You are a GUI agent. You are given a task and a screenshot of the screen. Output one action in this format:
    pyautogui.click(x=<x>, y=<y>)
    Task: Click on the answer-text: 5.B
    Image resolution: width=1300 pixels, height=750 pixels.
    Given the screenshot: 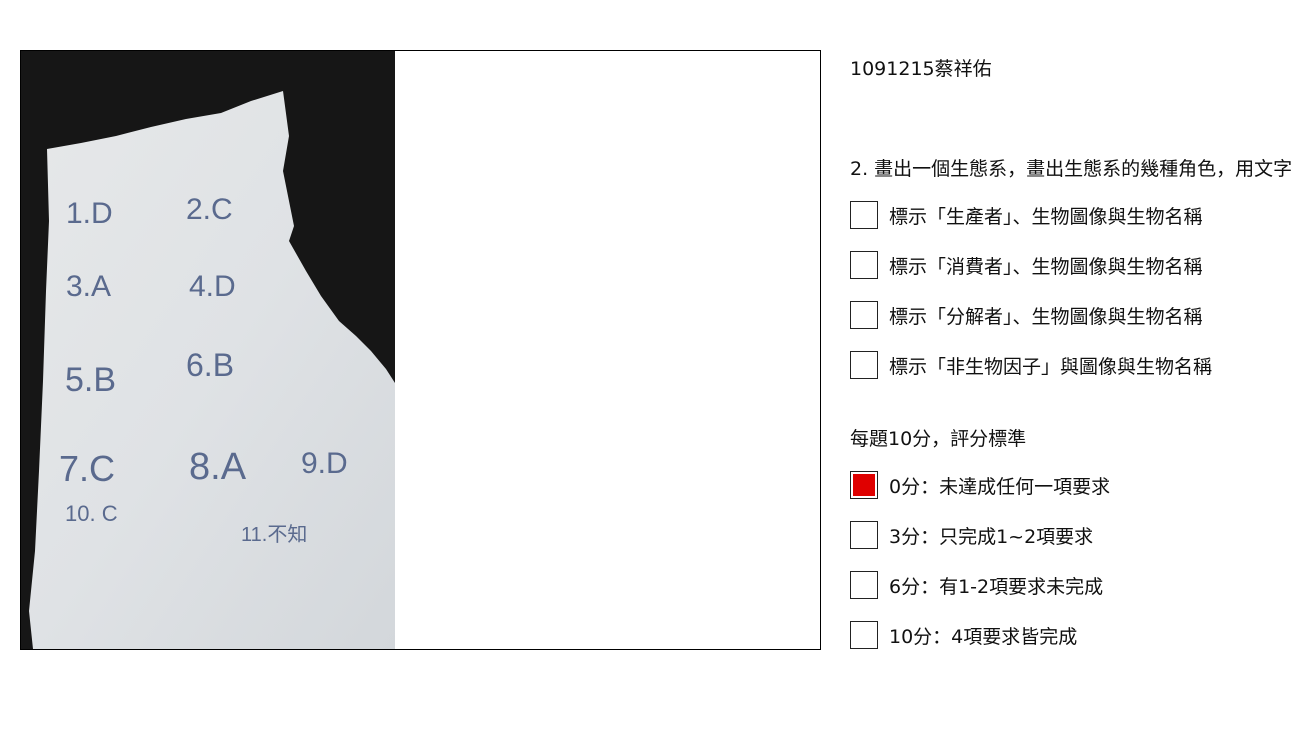 What is the action you would take?
    pyautogui.click(x=90, y=380)
    